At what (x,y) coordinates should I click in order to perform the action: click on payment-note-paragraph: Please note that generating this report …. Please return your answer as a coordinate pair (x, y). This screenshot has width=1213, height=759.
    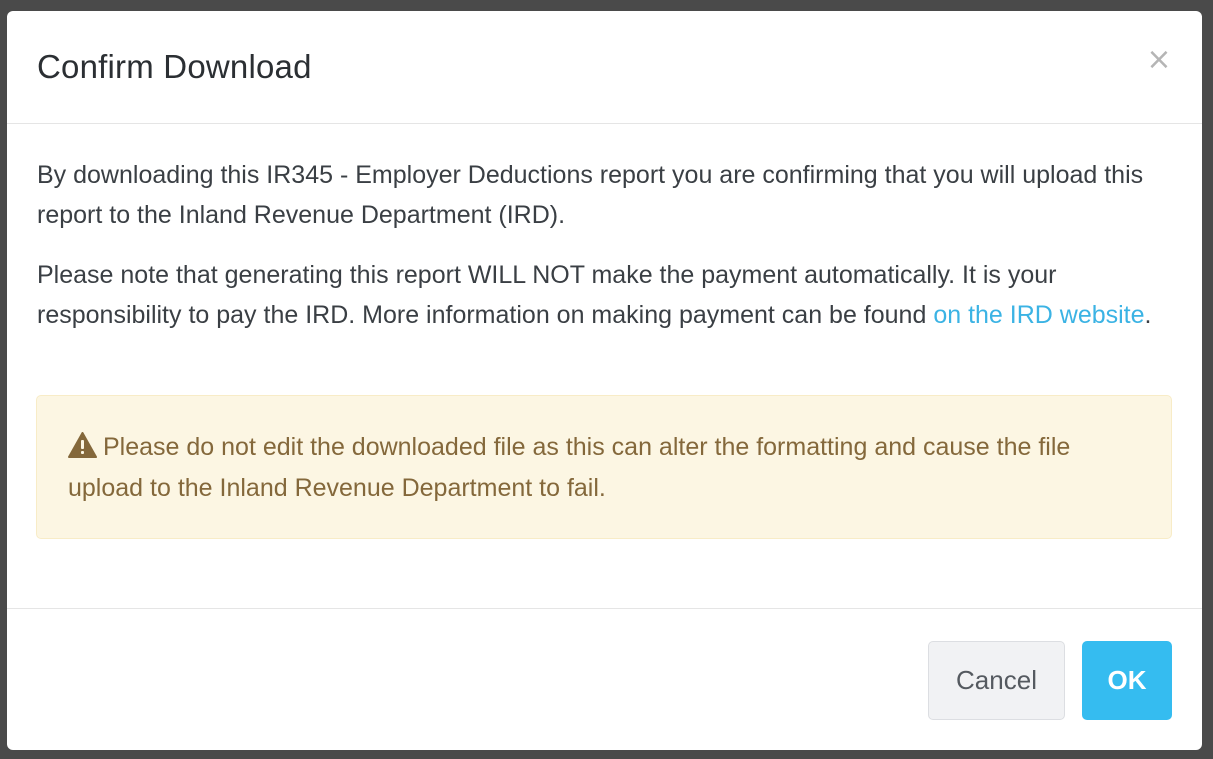
    Looking at the image, I should click on (604, 295).